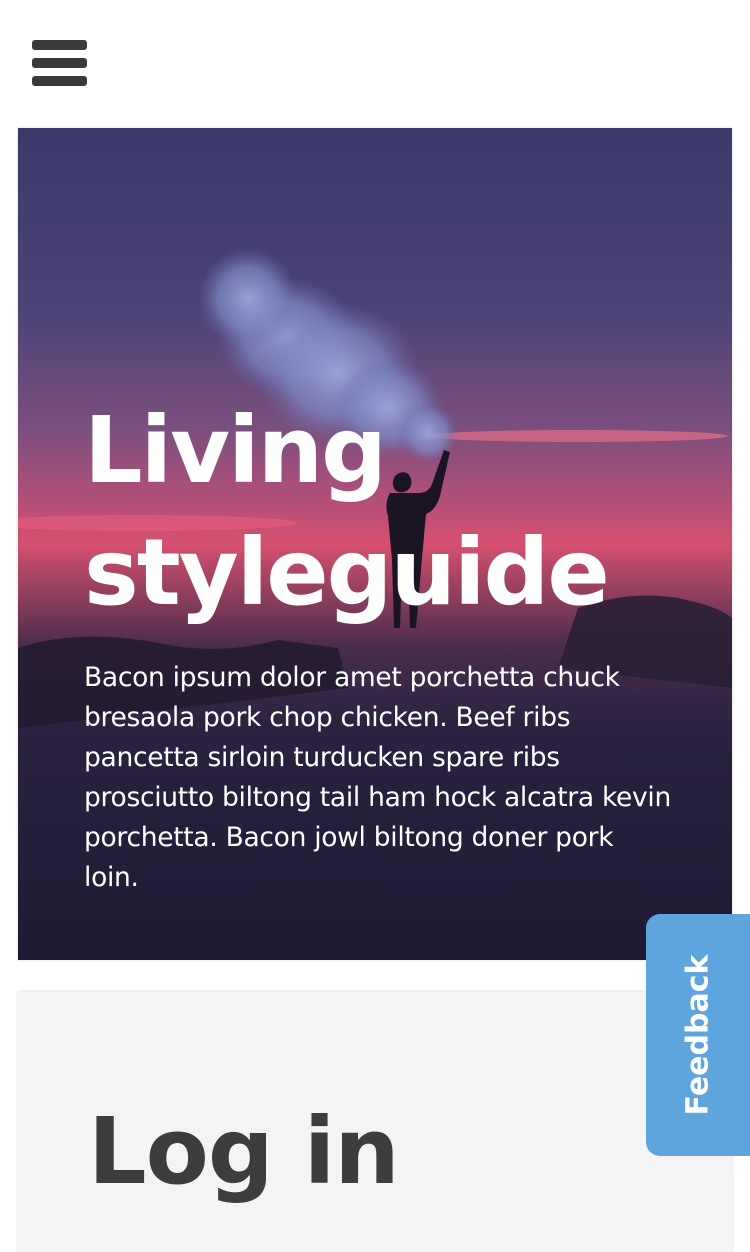  What do you see at coordinates (244, 1151) in the screenshot?
I see `login-title: Log in` at bounding box center [244, 1151].